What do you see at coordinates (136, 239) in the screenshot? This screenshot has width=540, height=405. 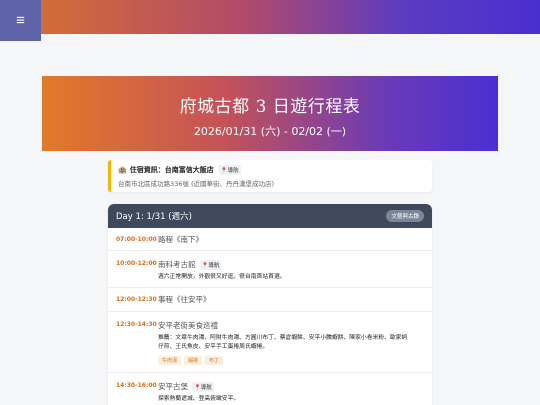 I see `schedule-time: 07:00-10:00` at bounding box center [136, 239].